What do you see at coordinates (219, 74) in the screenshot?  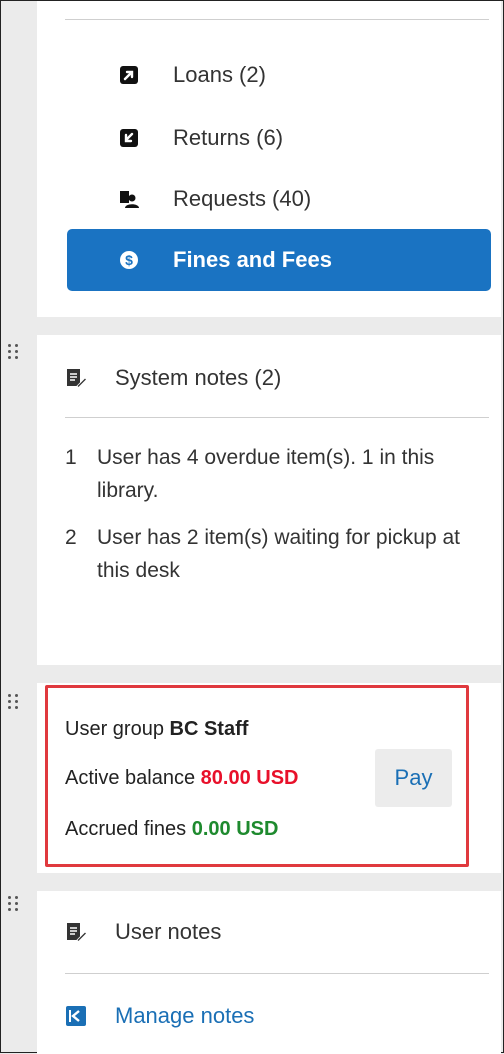 I see `nav-item-label: Loans (2)` at bounding box center [219, 74].